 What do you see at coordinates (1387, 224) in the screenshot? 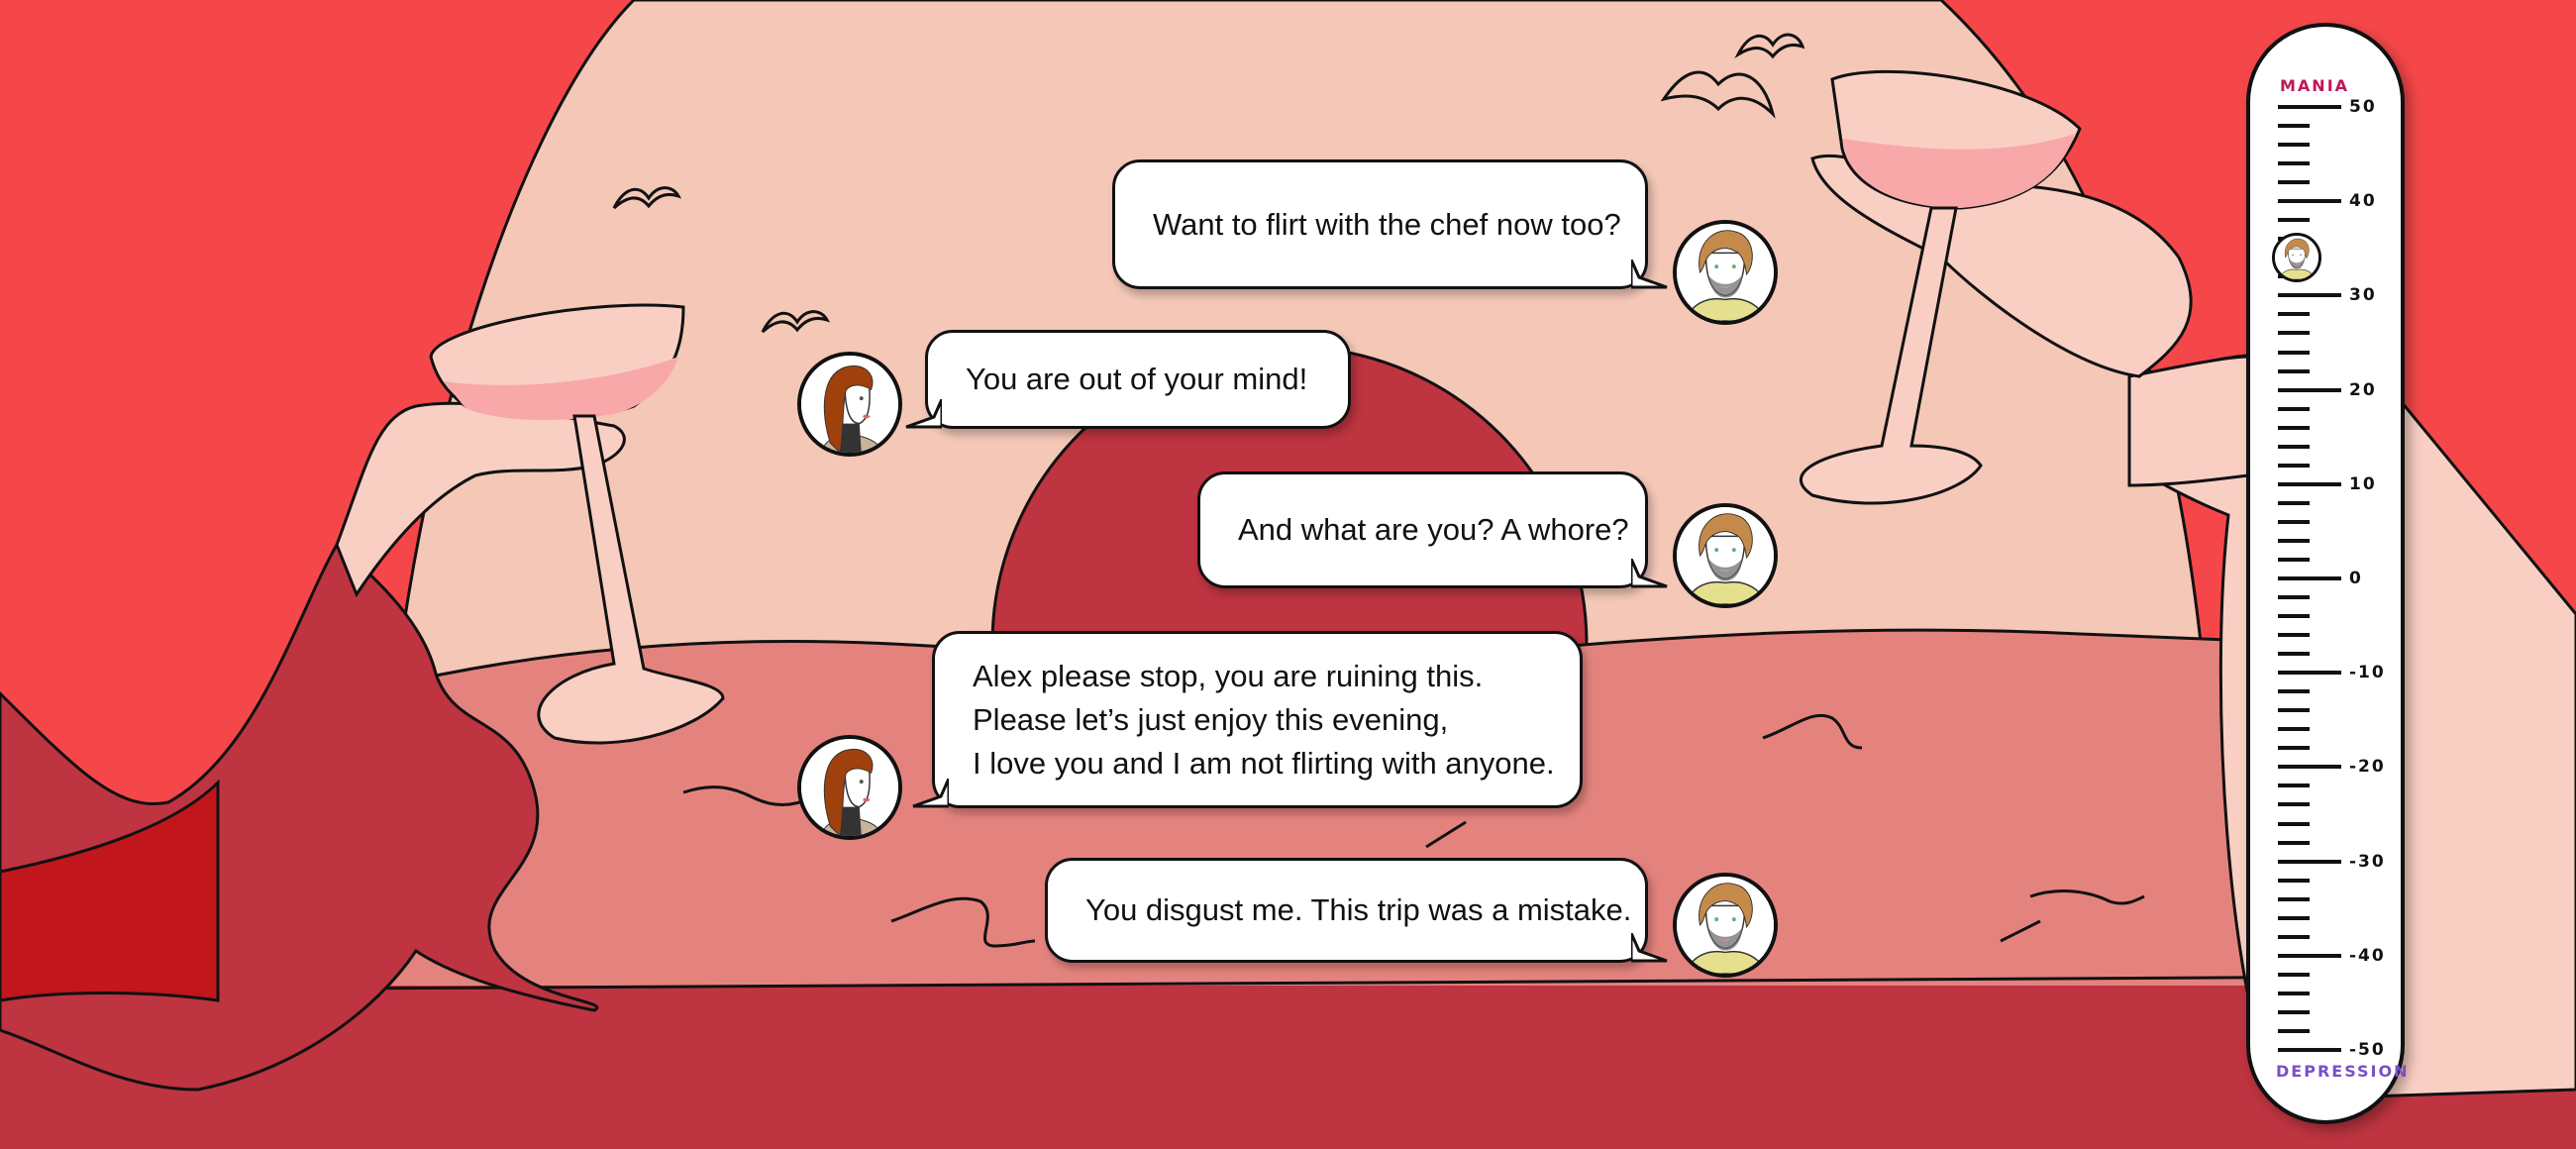
I see `message-text: Want to flirt with the chef now too?` at bounding box center [1387, 224].